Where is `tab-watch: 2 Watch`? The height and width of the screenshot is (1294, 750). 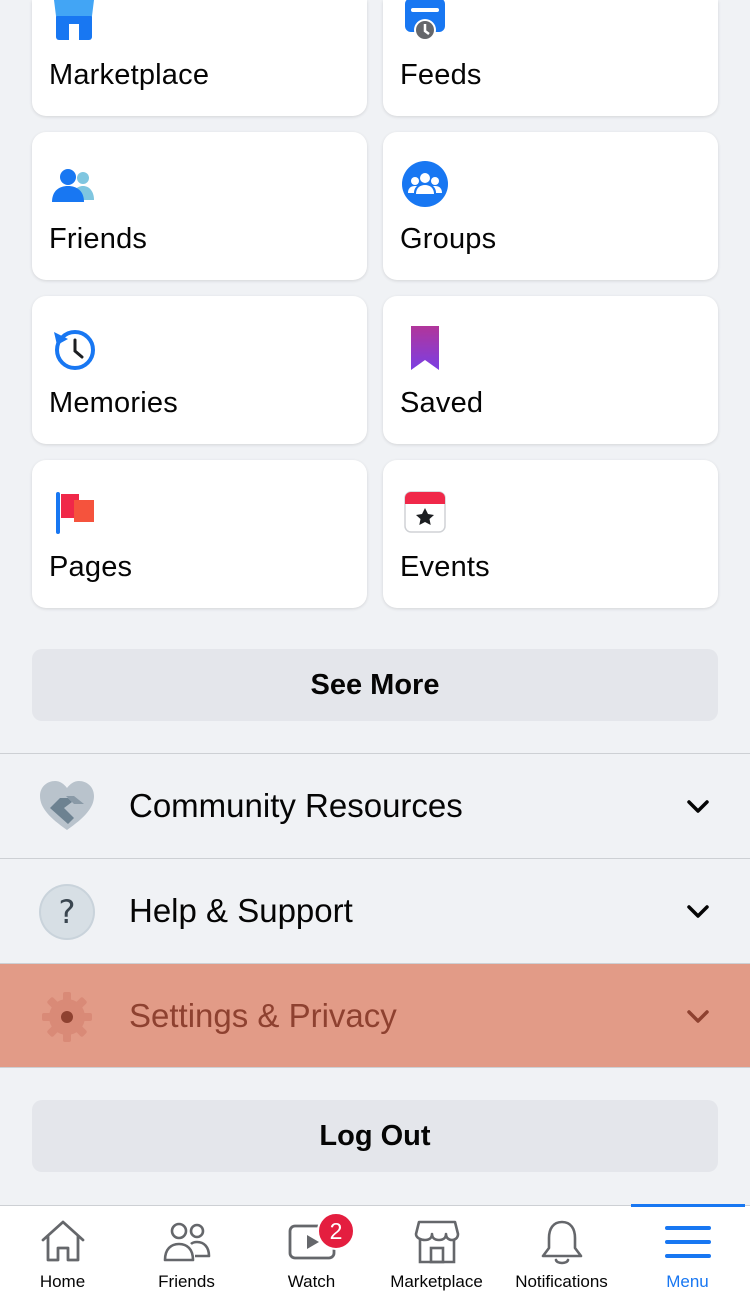 tab-watch: 2 Watch is located at coordinates (311, 1250).